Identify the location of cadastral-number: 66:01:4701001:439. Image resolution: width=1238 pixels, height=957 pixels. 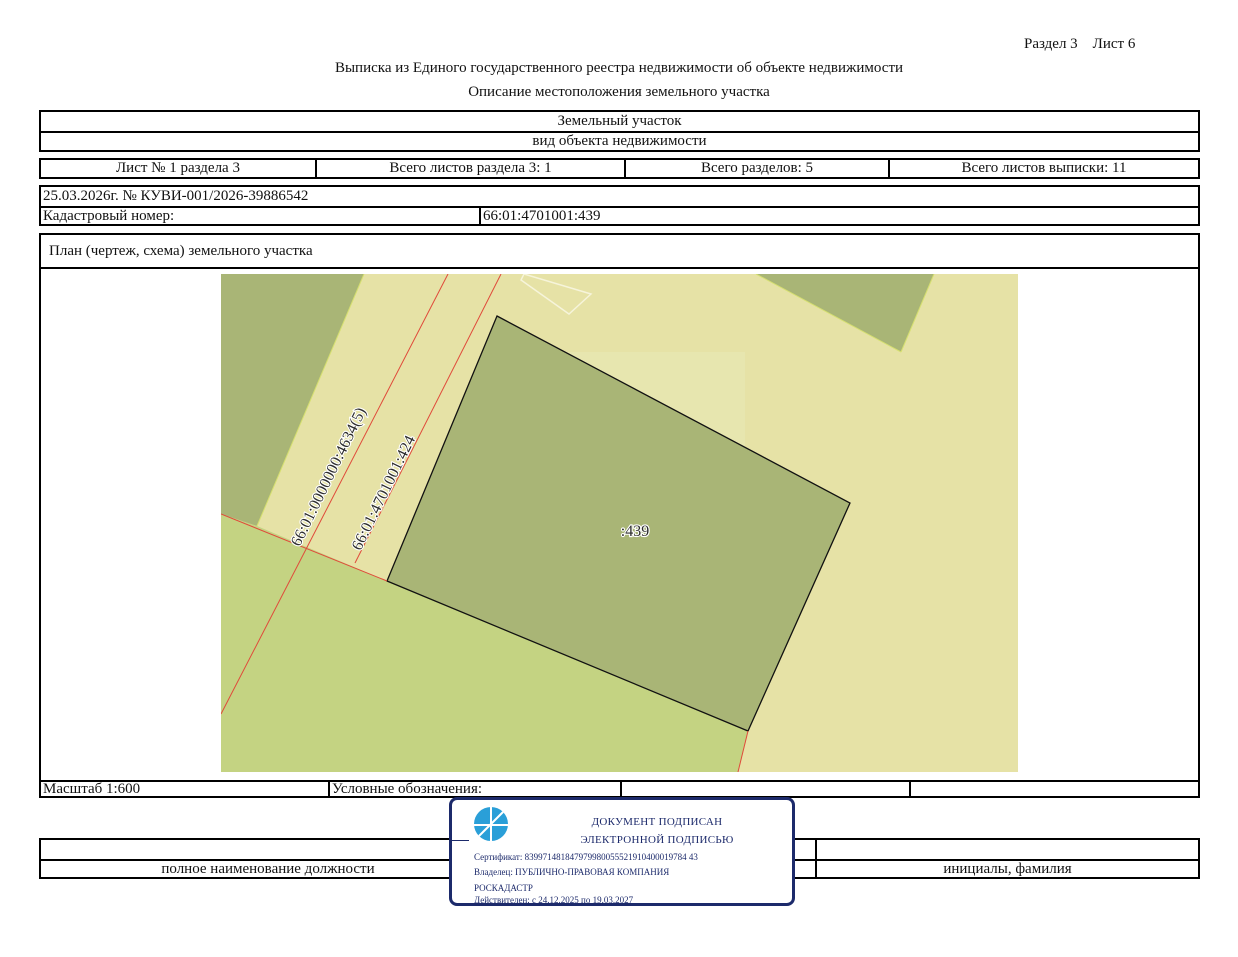
(542, 215).